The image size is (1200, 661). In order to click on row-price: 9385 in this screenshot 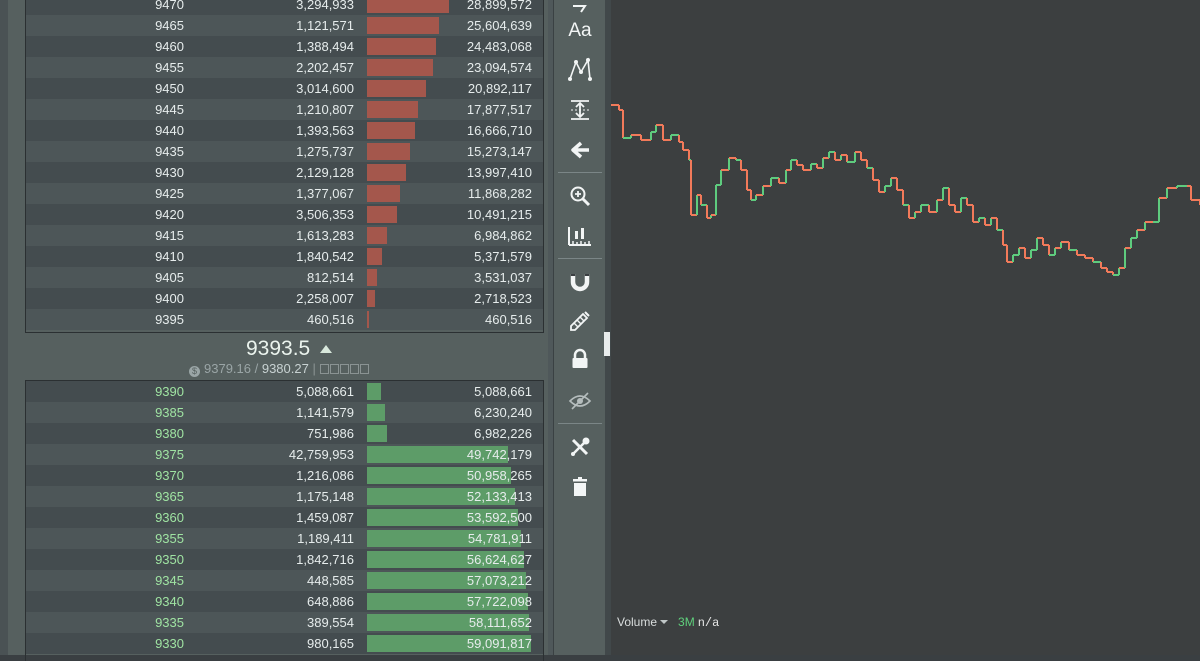, I will do `click(105, 412)`.